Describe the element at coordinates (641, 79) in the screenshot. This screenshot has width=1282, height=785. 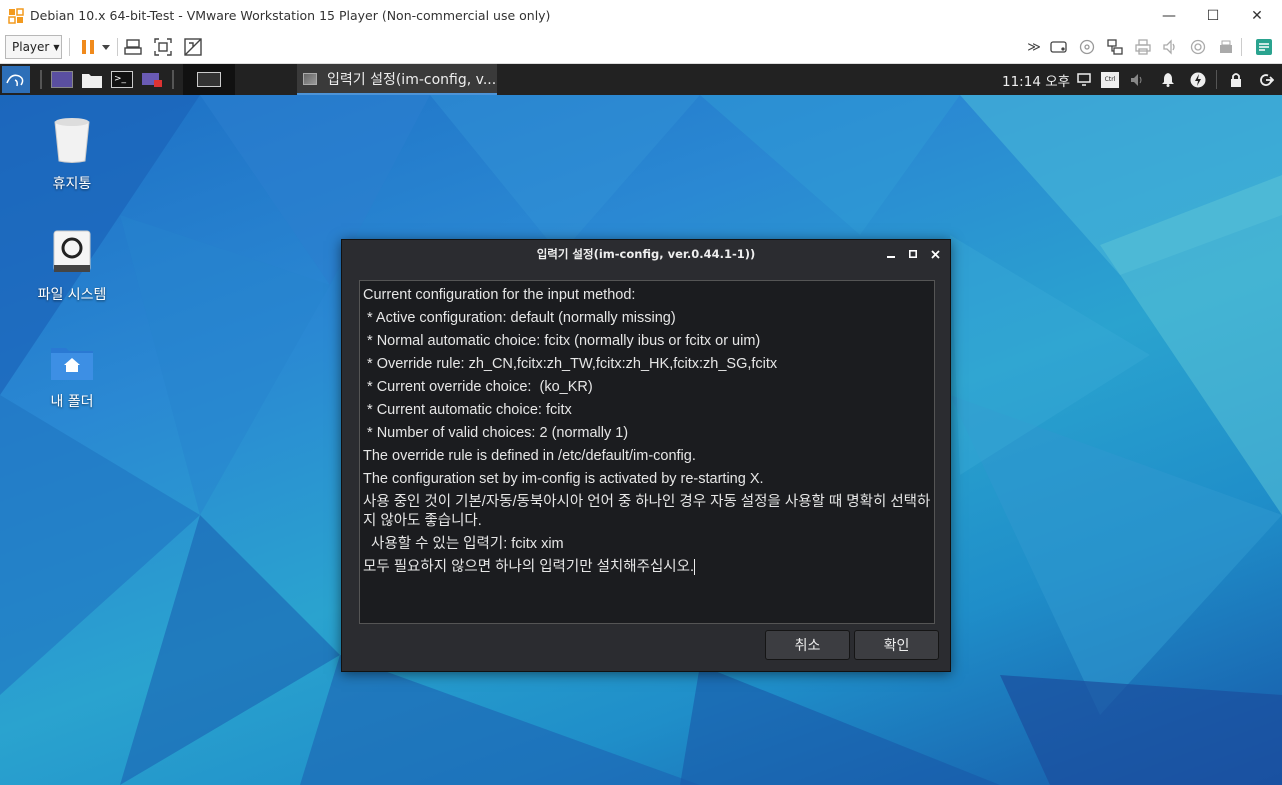
I see `top-panel: >_ 입력기 설정(im-config, v... 11:14 오후 Ctrl` at that location.